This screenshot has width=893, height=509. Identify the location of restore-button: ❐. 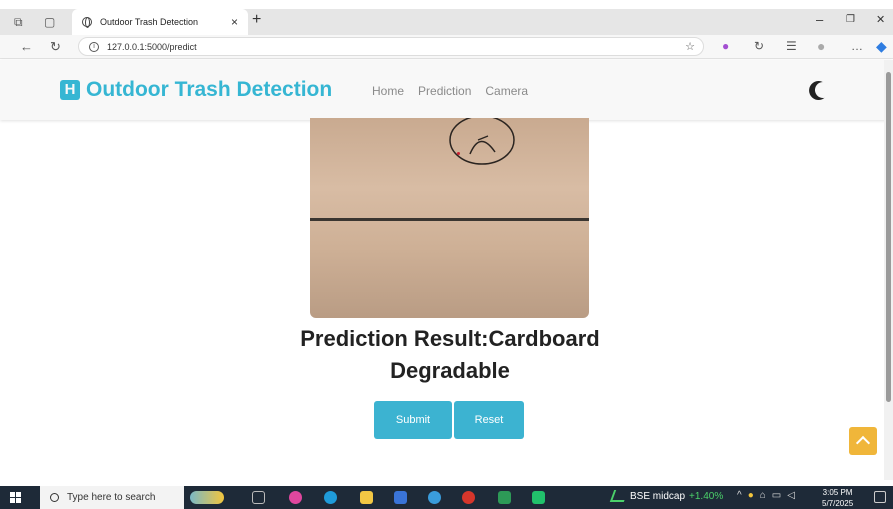
(850, 19).